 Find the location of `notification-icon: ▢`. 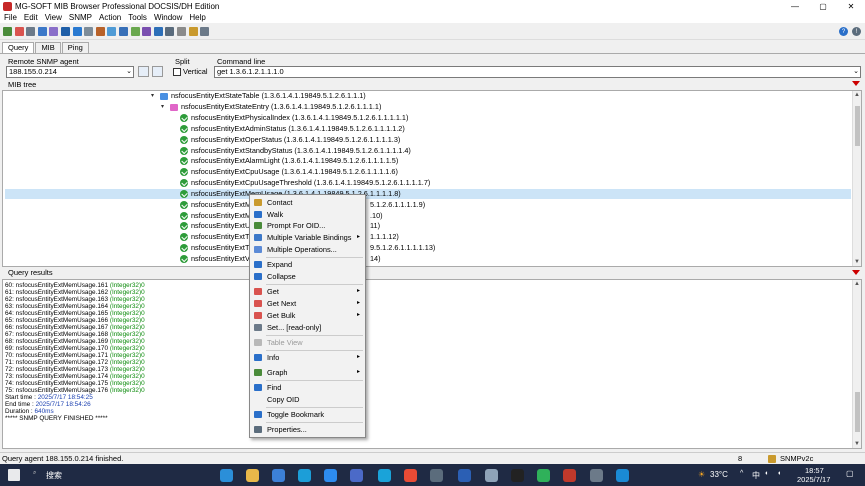

notification-icon: ▢ is located at coordinates (850, 473).